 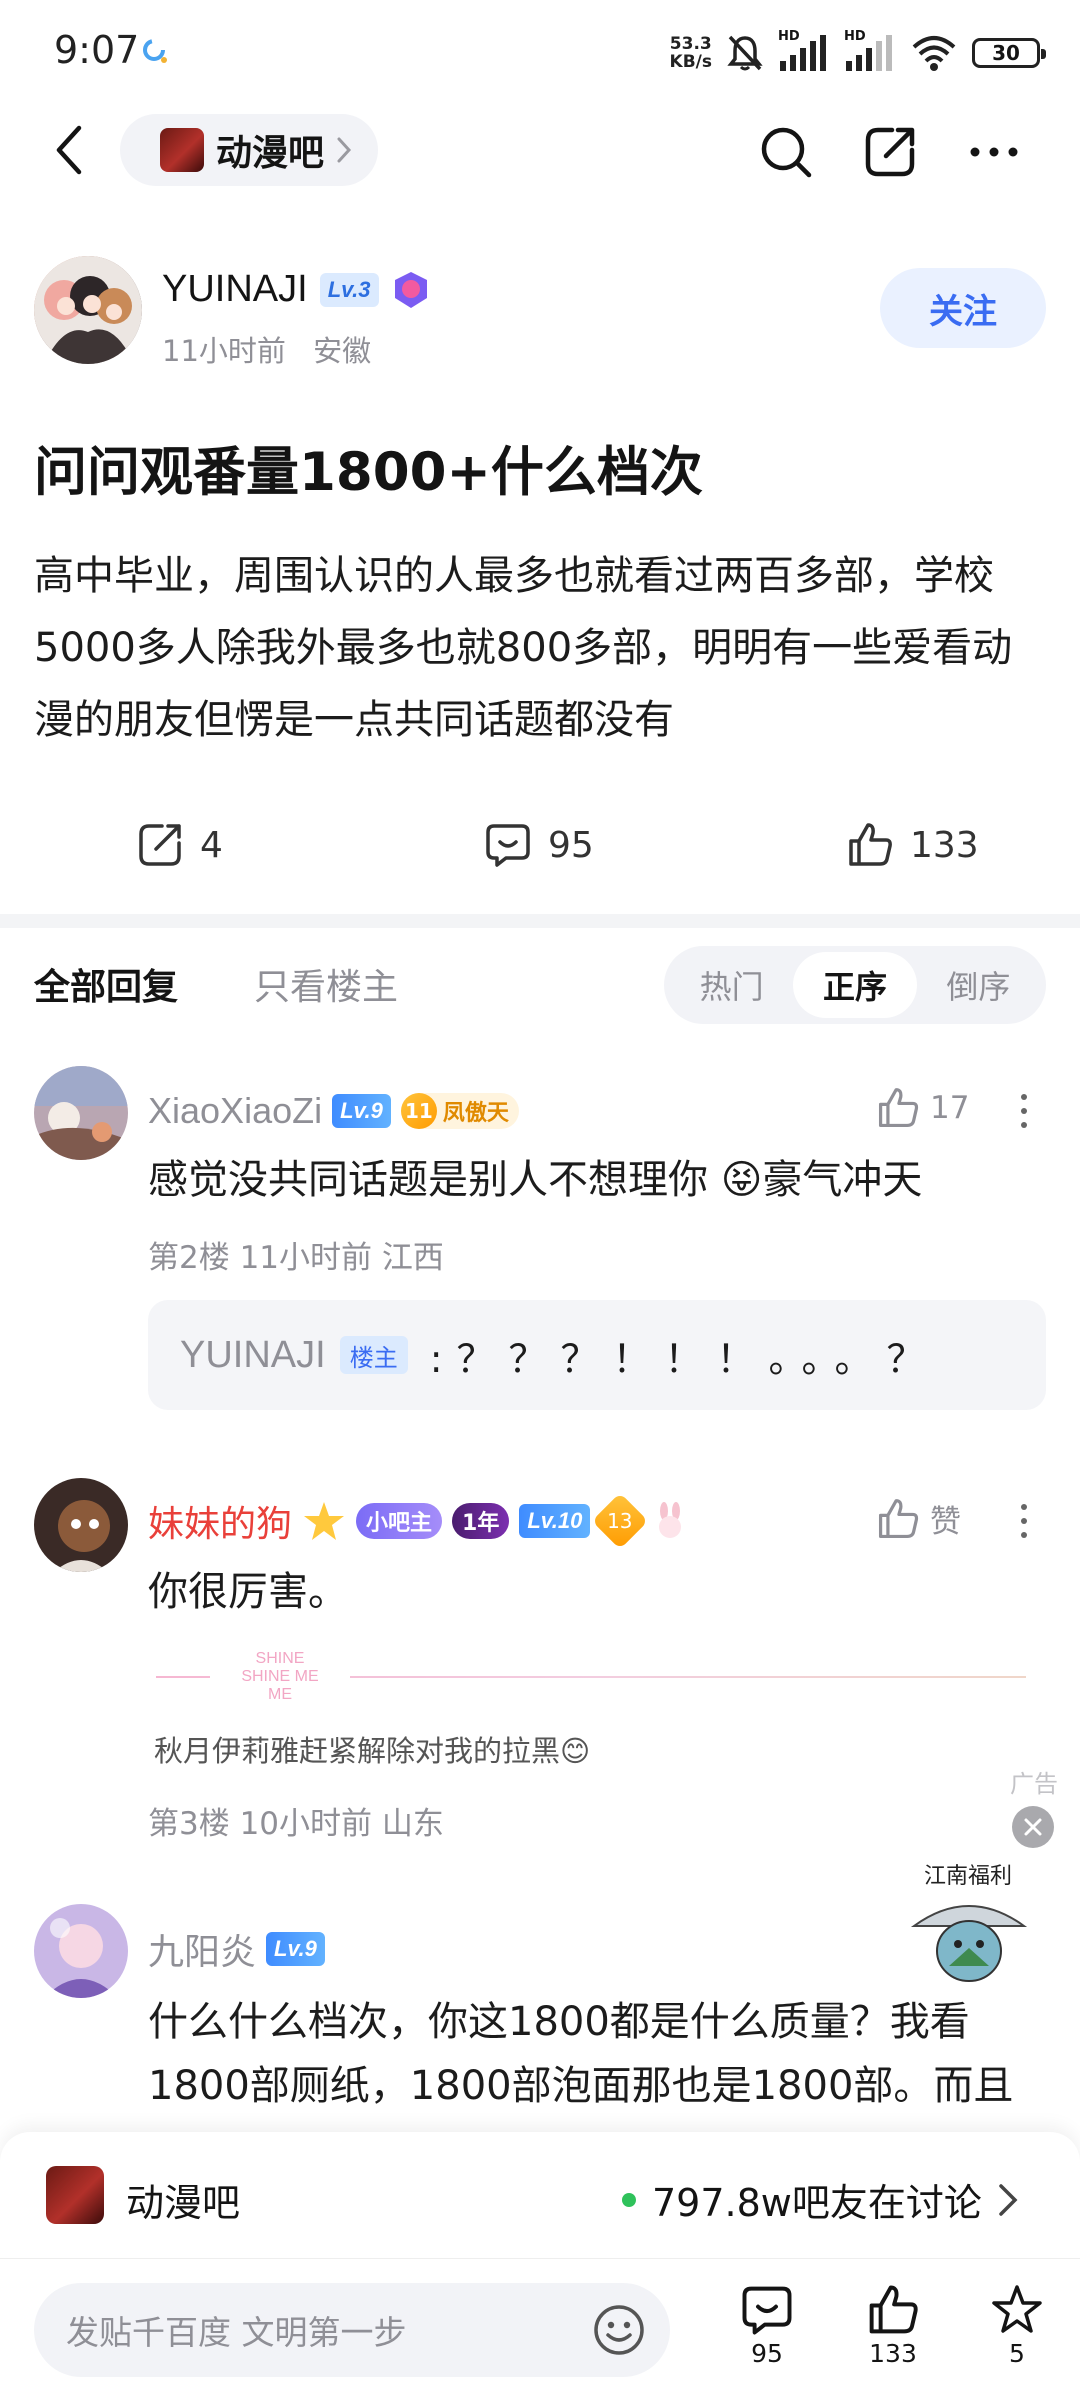 I want to click on fan-badge: 11 凤傲天, so click(x=459, y=1111).